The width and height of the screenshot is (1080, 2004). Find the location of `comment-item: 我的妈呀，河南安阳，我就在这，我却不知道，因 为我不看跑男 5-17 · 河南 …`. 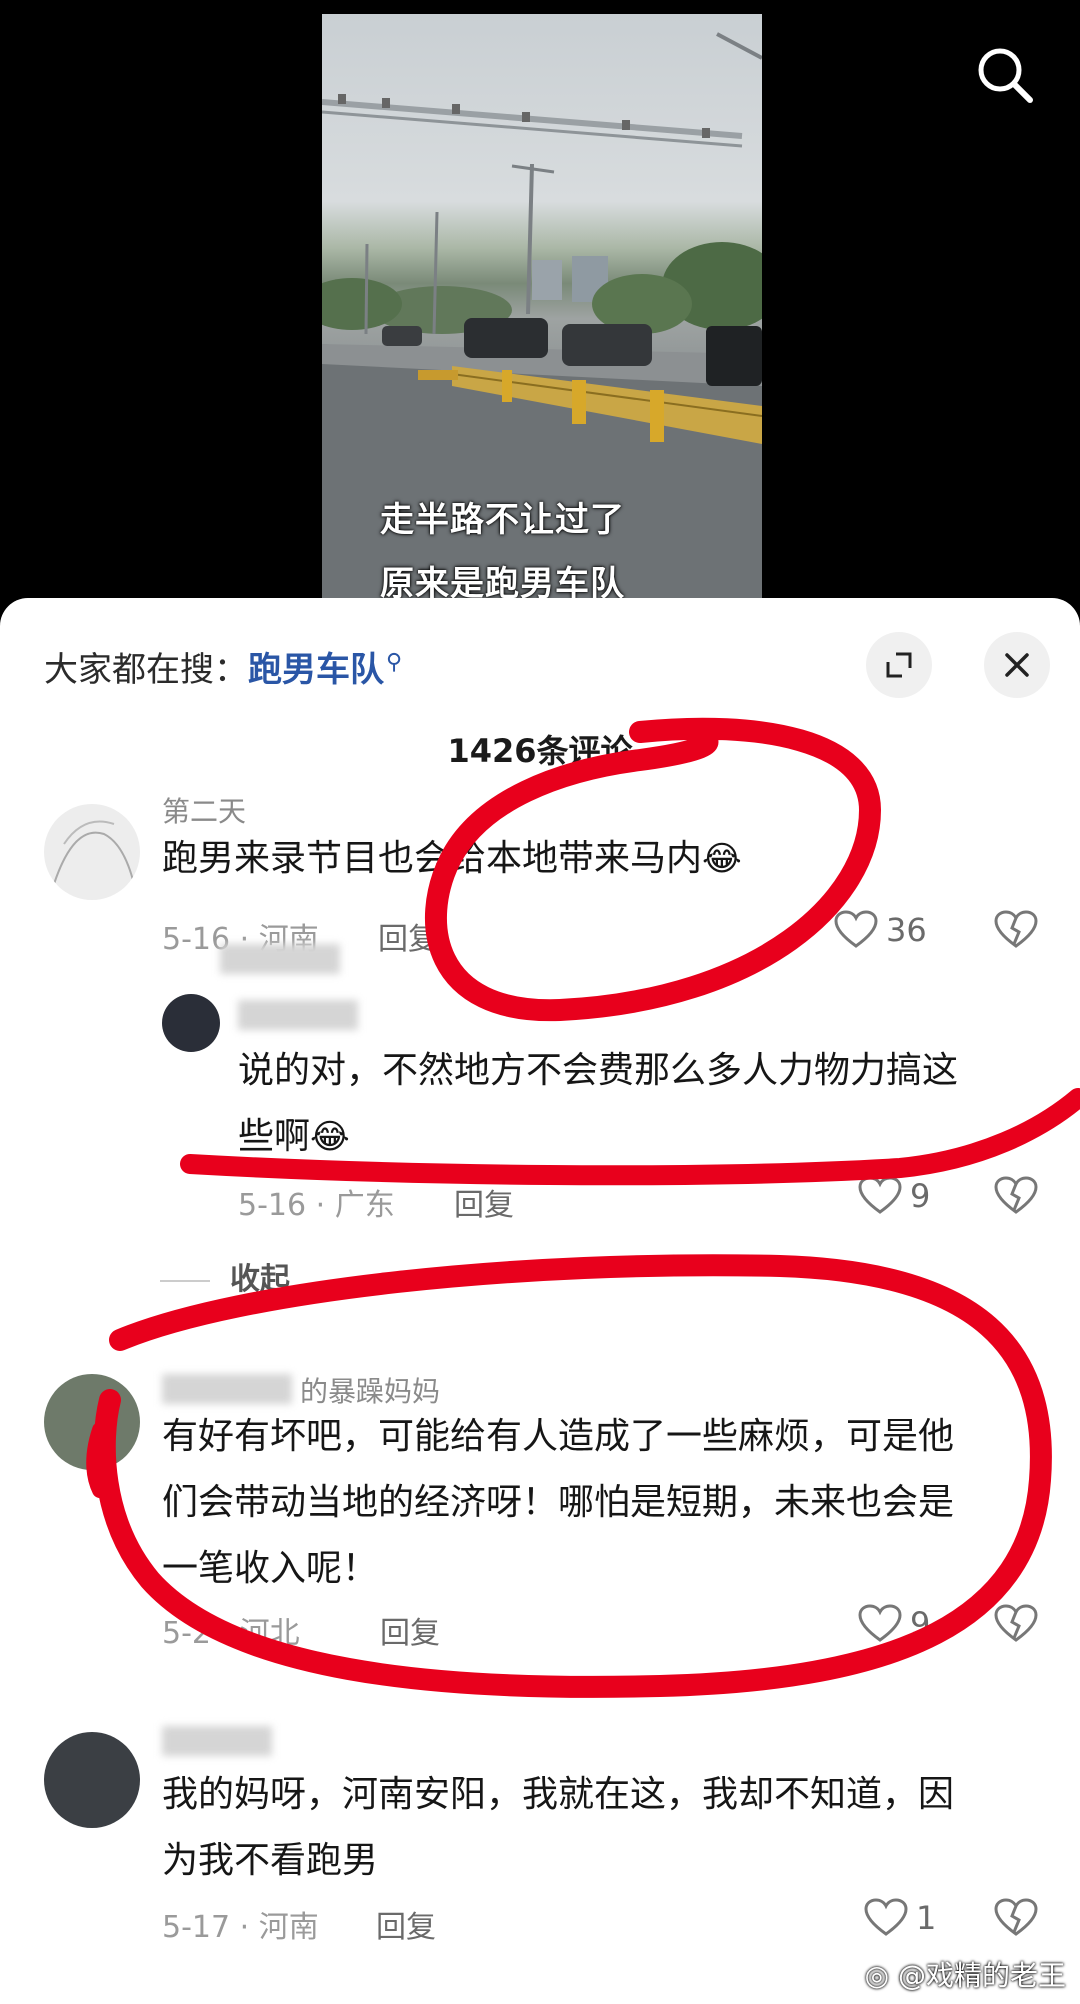

comment-item: 我的妈呀，河南安阳，我就在这，我却不知道，因 为我不看跑男 5-17 · 河南 … is located at coordinates (540, 1859).